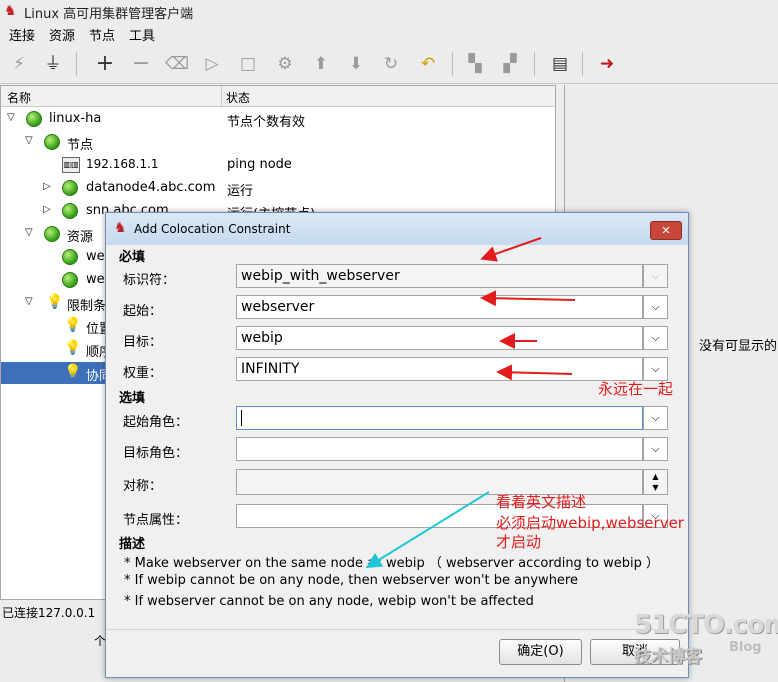 The height and width of the screenshot is (682, 778). I want to click on gear-icon: ⚙, so click(285, 64).